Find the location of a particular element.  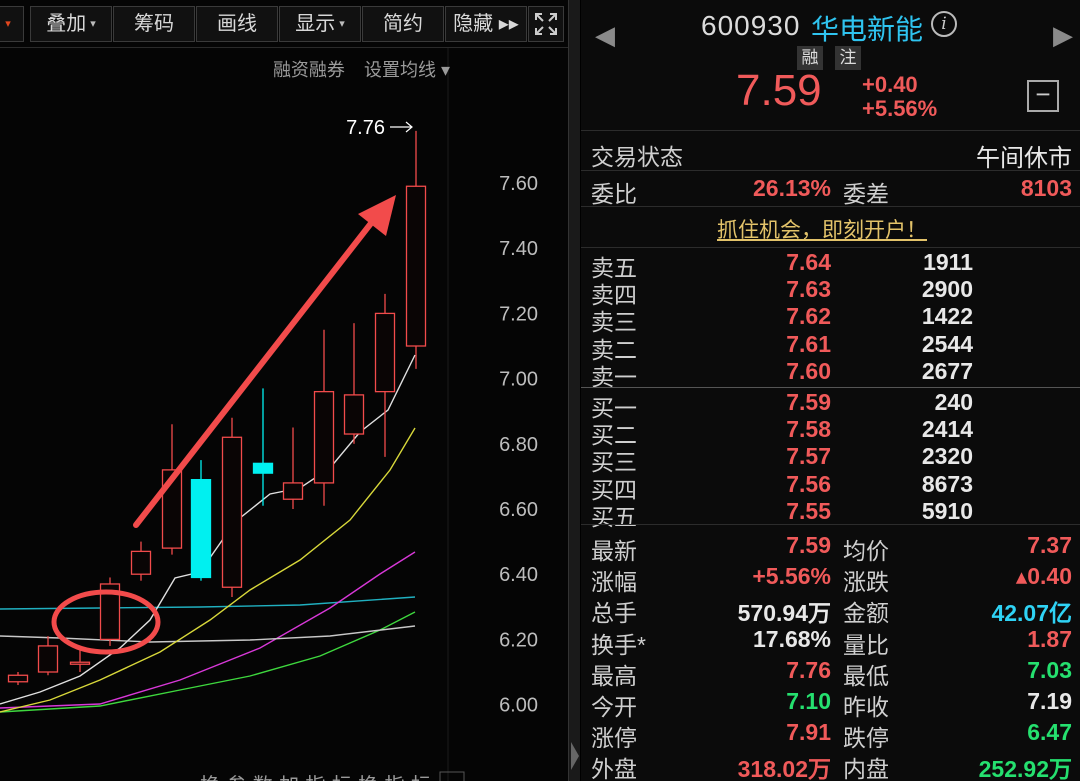

bid-row: 买二 7.58 2414 is located at coordinates (830, 432).